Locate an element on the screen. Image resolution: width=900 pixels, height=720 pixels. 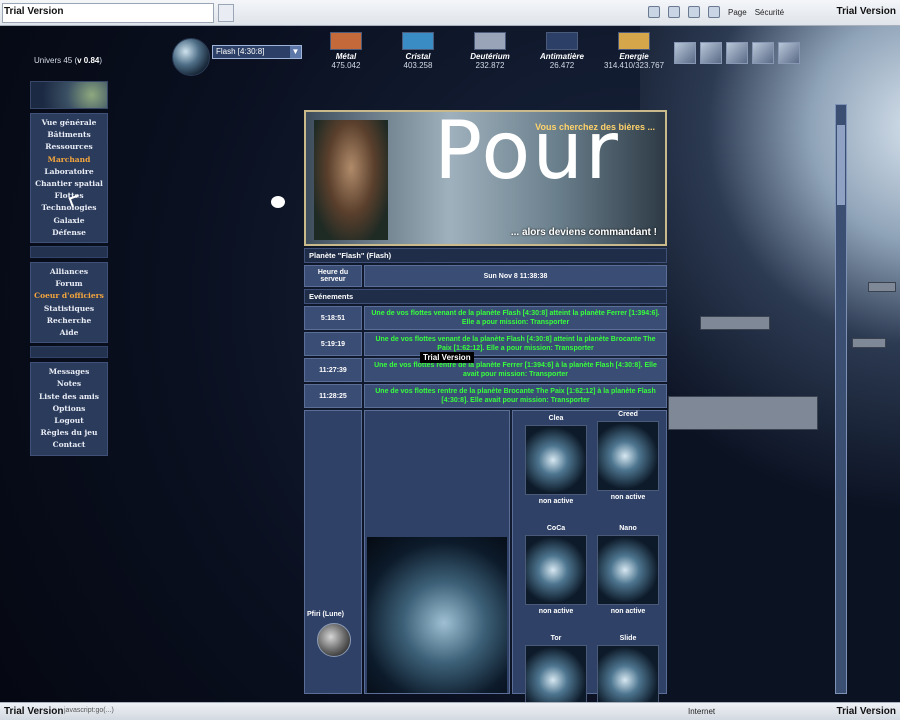
menu-item: Règles du jeu is located at coordinates (69, 433).